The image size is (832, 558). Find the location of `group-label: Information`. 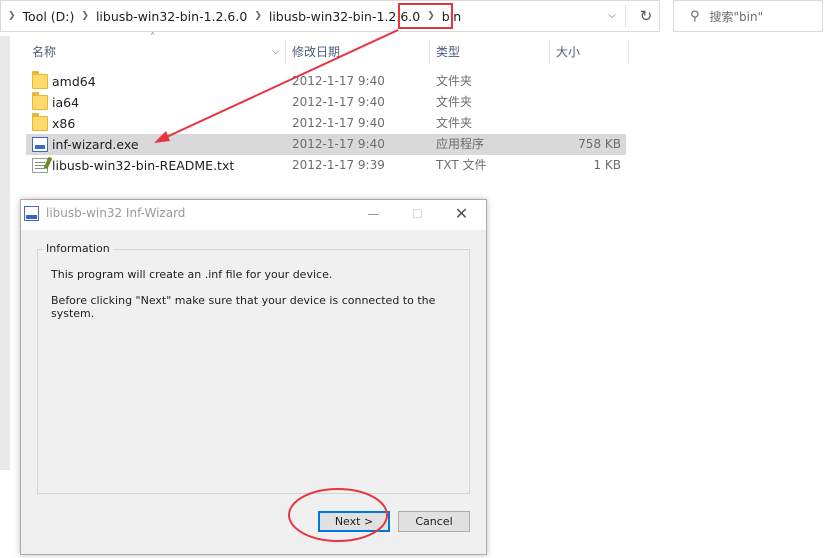

group-label: Information is located at coordinates (78, 248).